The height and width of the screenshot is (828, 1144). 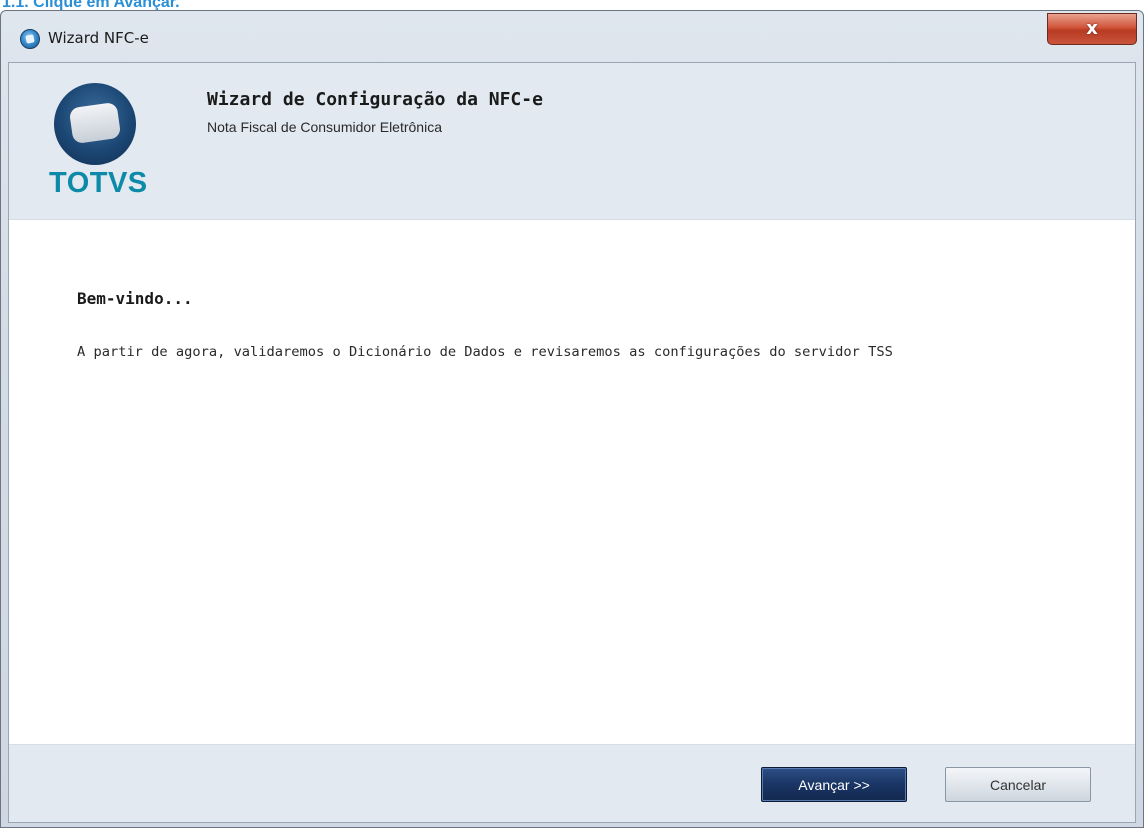 I want to click on totvs-logo-text: TOTVS, so click(x=98, y=183).